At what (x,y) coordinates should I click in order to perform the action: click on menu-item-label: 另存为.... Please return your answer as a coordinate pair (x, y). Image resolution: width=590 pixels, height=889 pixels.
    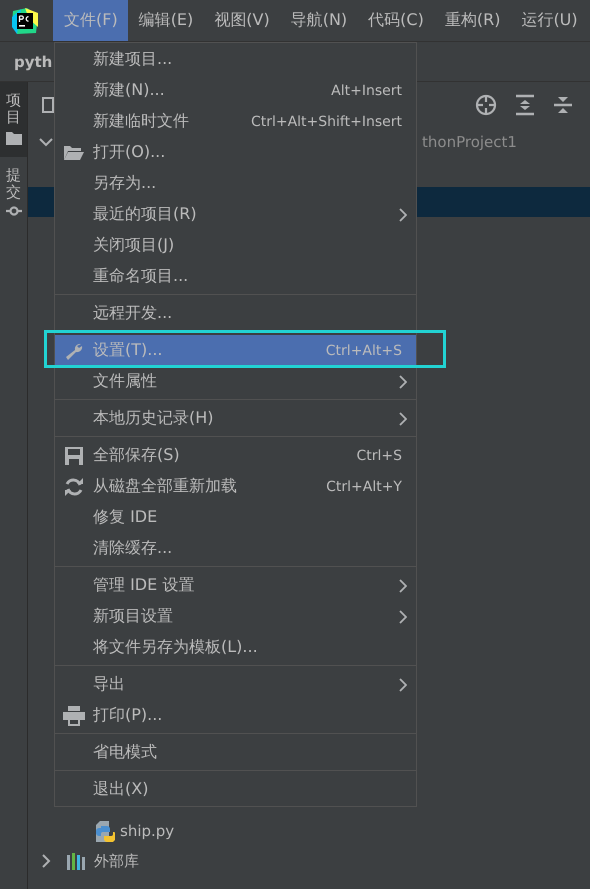
    Looking at the image, I should click on (124, 183).